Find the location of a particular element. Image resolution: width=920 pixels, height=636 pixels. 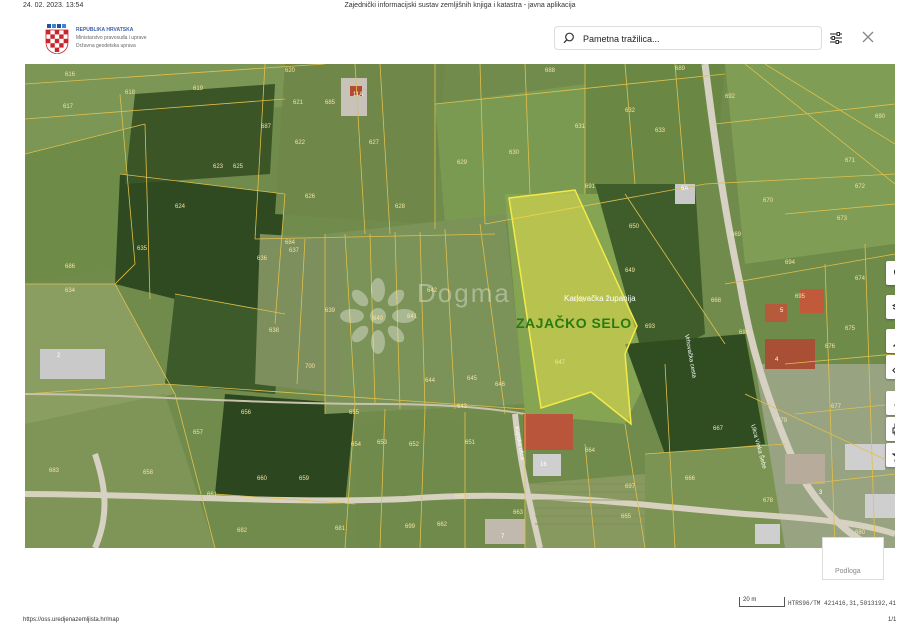

parcel-number: 684 is located at coordinates (290, 243).